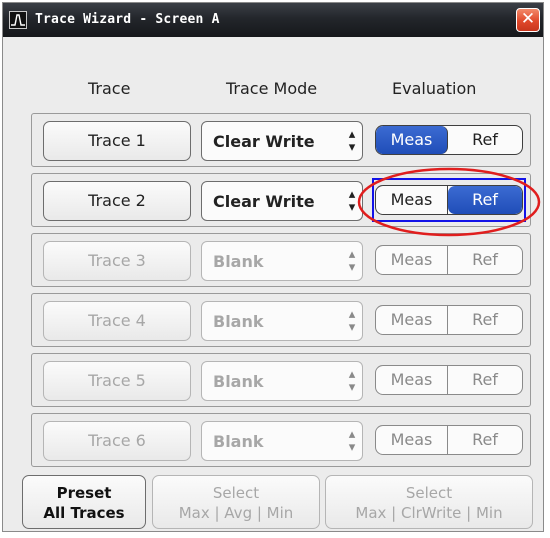  What do you see at coordinates (273, 20) in the screenshot?
I see `title-bar: Trace Wizard - Screen A ✕` at bounding box center [273, 20].